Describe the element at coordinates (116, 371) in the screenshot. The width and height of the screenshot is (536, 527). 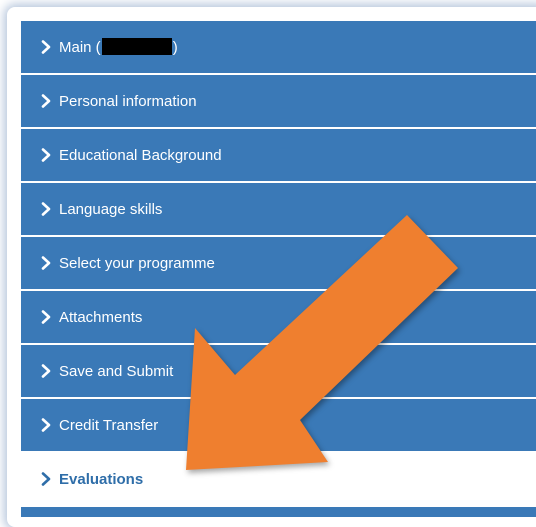
I see `menu-item-label: Save and Submit` at that location.